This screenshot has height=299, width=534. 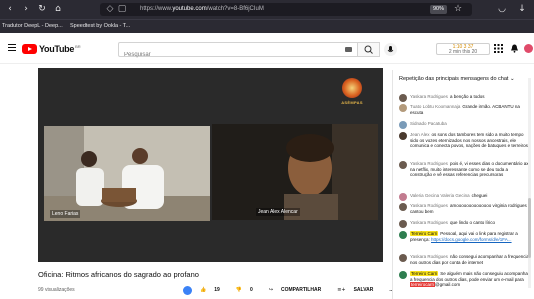 I want to click on channel-watermark: ASÈMPAS, so click(x=352, y=95).